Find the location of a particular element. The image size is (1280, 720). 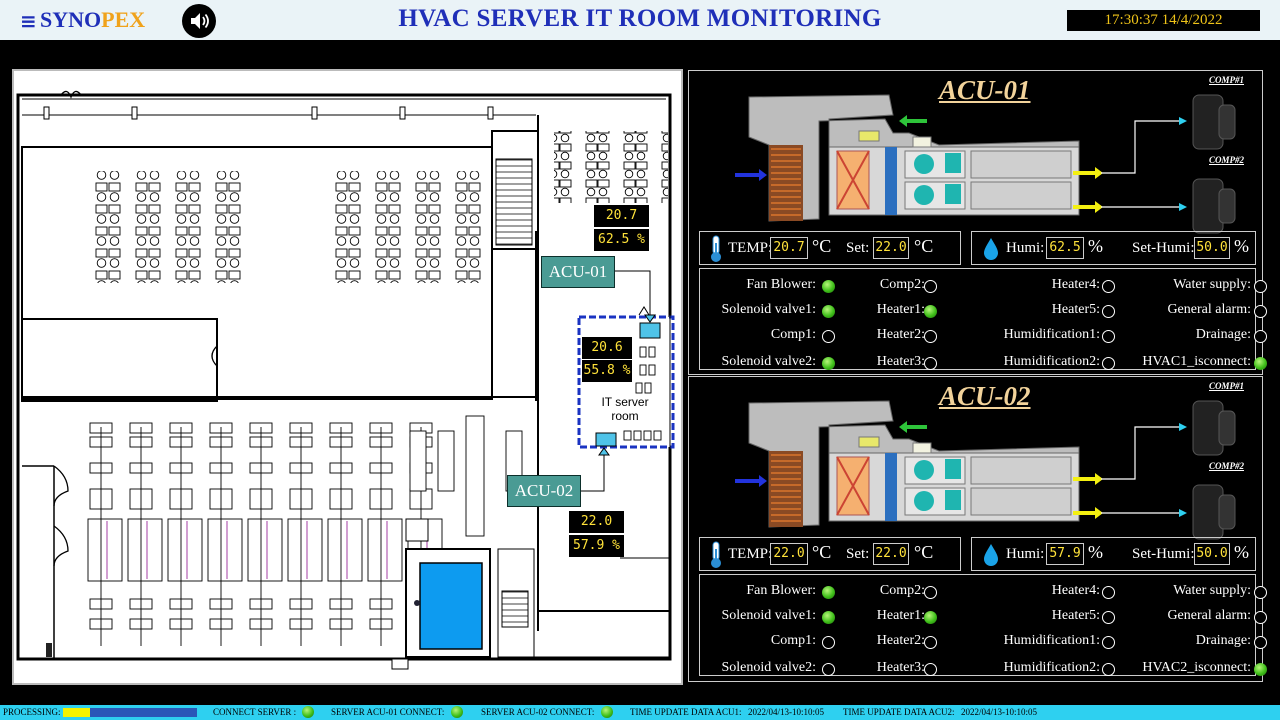

acu01-connect-label: SERVER ACU-01 CONNECT: is located at coordinates (388, 712).